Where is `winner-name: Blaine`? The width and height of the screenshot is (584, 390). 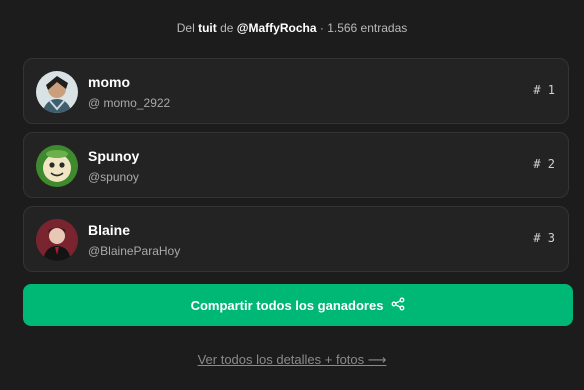 winner-name: Blaine is located at coordinates (109, 230).